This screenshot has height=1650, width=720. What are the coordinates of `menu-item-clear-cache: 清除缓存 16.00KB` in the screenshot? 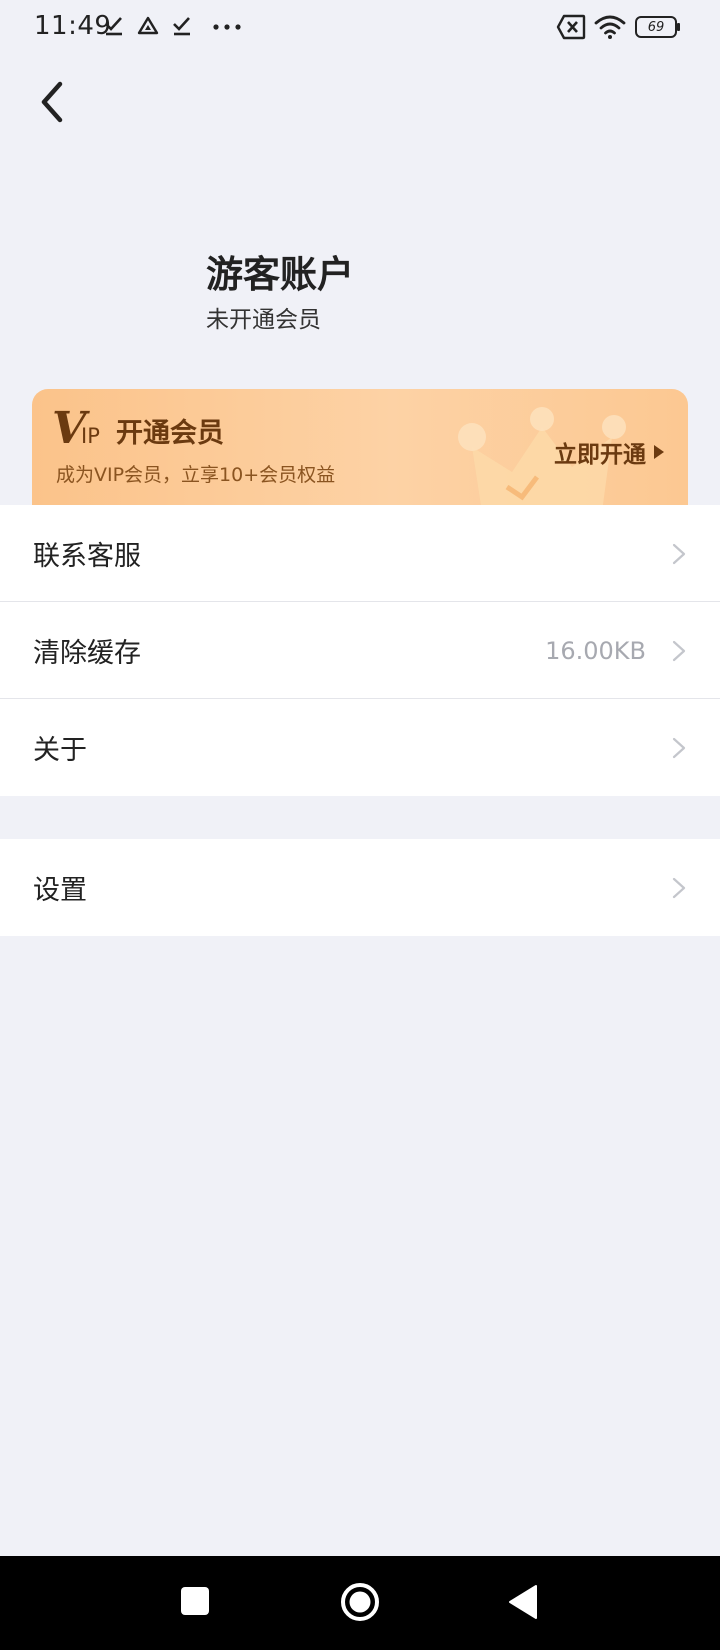 It's located at (360, 650).